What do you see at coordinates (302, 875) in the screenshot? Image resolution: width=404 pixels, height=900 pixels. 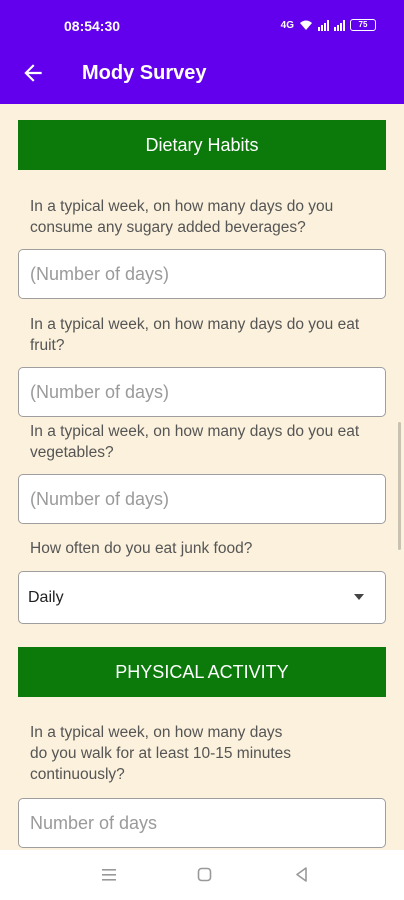 I see `back-triangle-icon` at bounding box center [302, 875].